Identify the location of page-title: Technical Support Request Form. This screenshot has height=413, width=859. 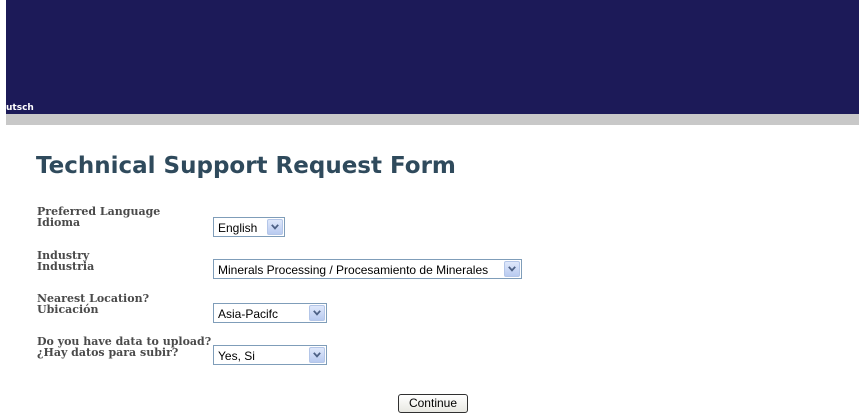
(246, 166).